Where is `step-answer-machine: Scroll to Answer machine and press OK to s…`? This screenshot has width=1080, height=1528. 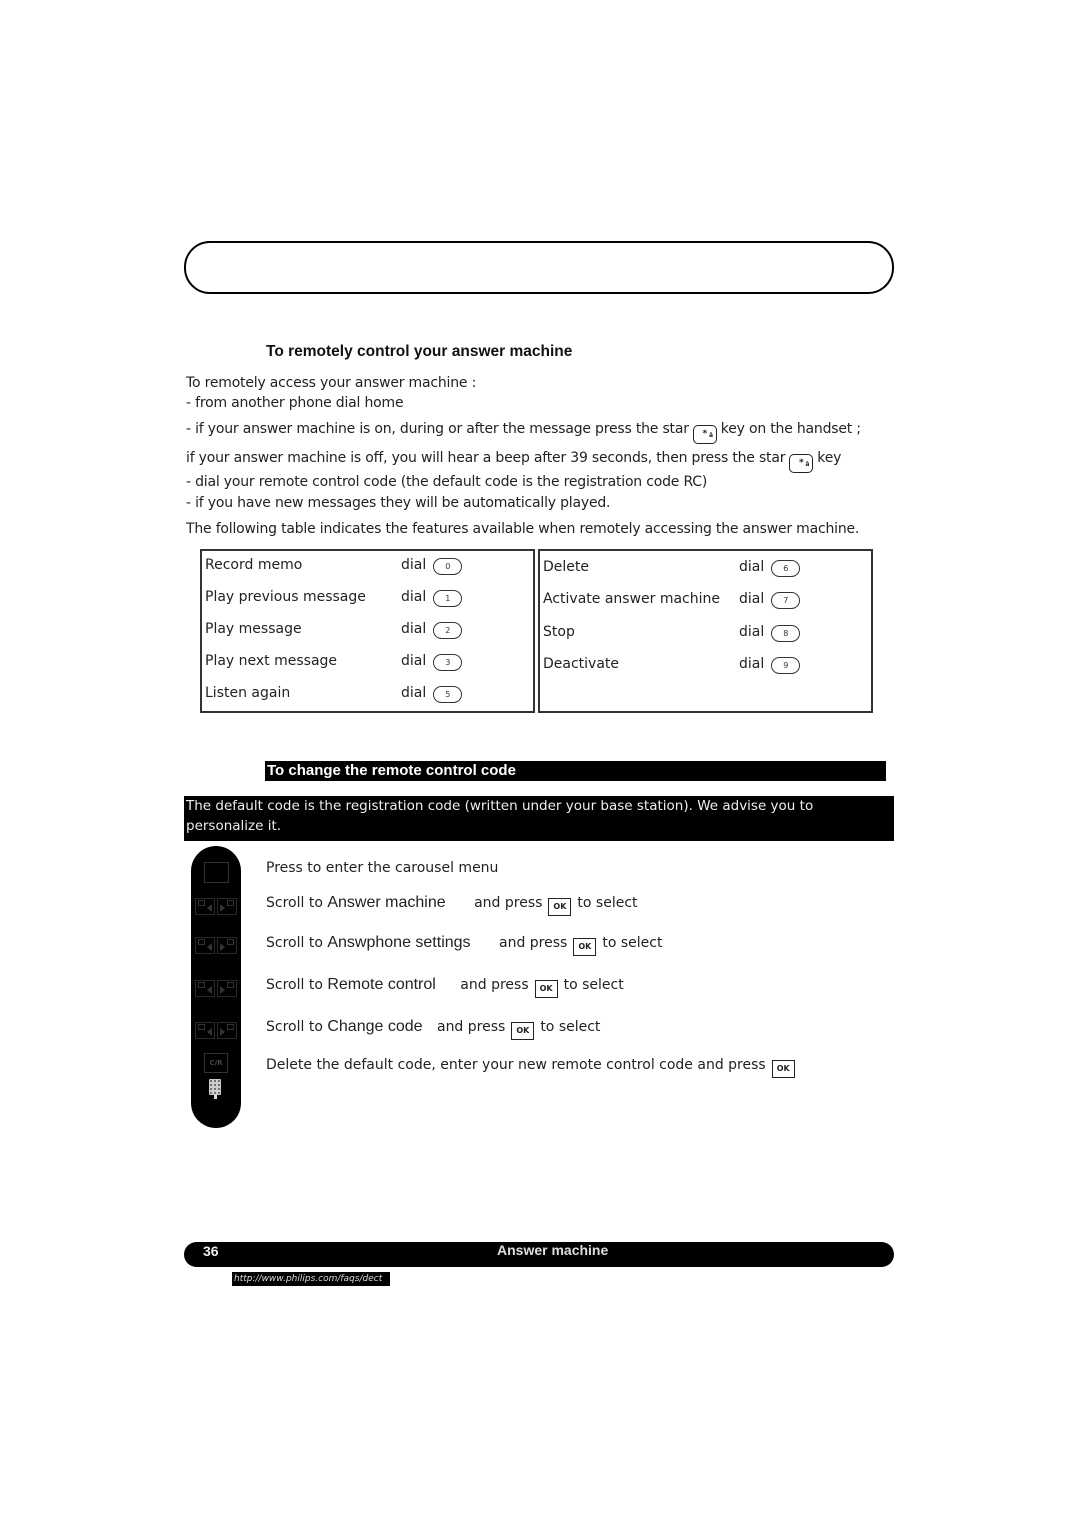
step-answer-machine: Scroll to Answer machine and press OK to s… is located at coordinates (452, 905).